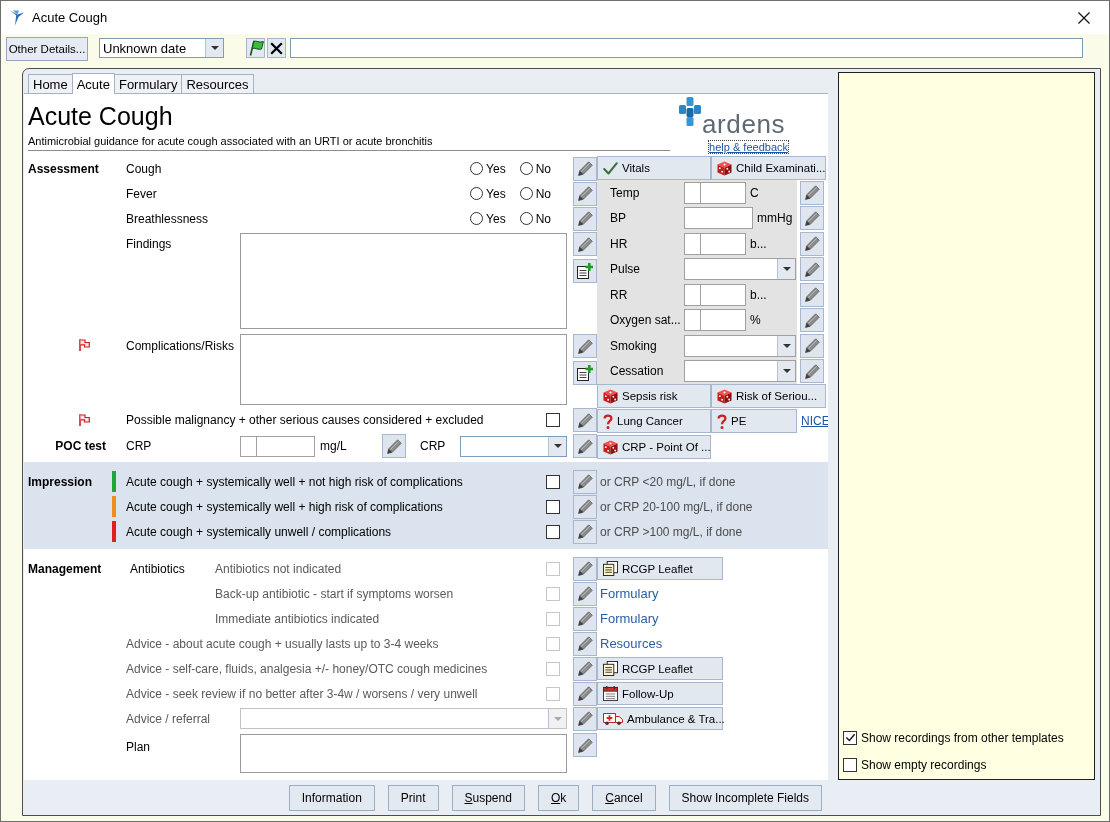 The width and height of the screenshot is (1110, 822). Describe the element at coordinates (276, 48) in the screenshot. I see `clear-button` at that location.